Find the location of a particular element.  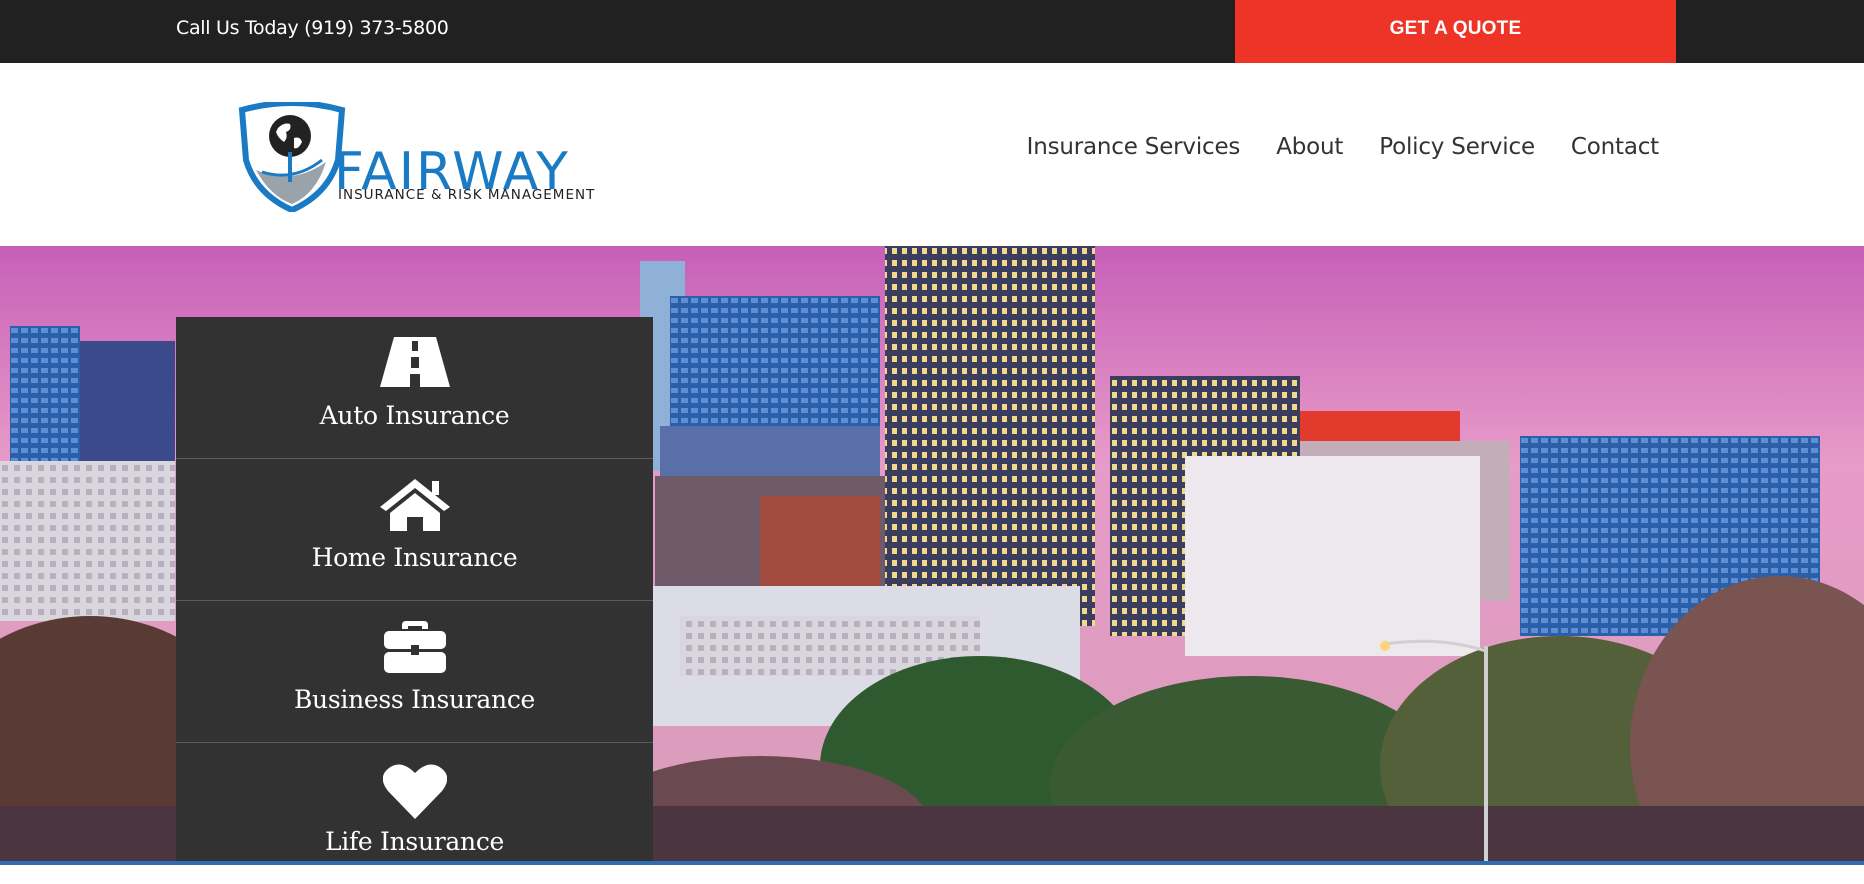

auto-insurance-label: Auto Insurance is located at coordinates (414, 415).